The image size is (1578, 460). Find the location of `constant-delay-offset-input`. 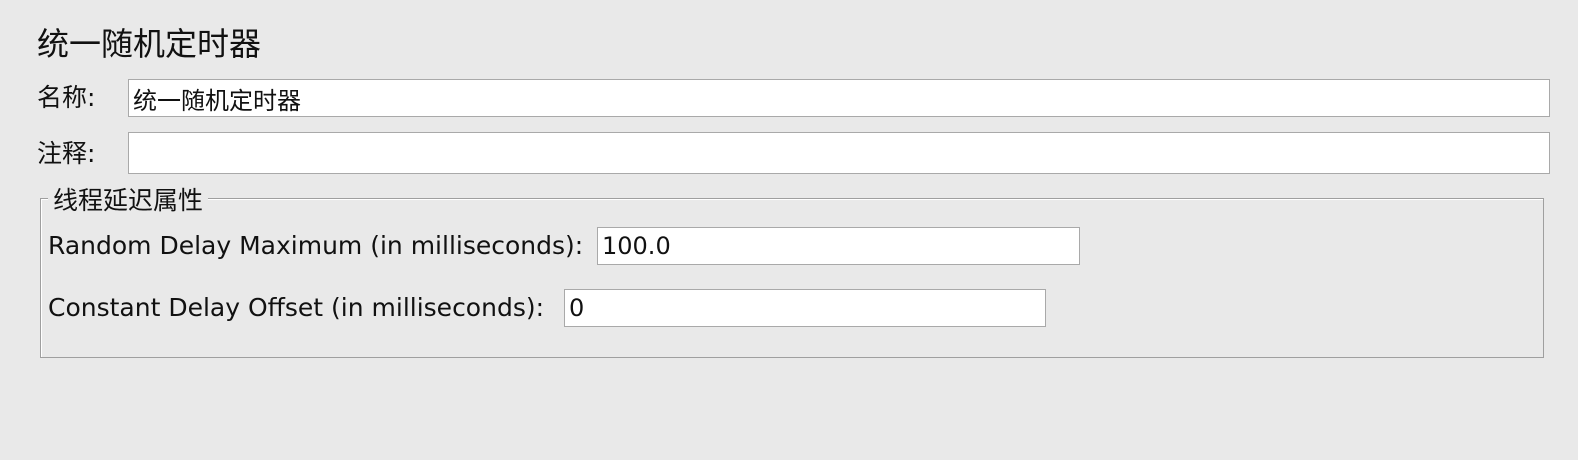

constant-delay-offset-input is located at coordinates (805, 308).